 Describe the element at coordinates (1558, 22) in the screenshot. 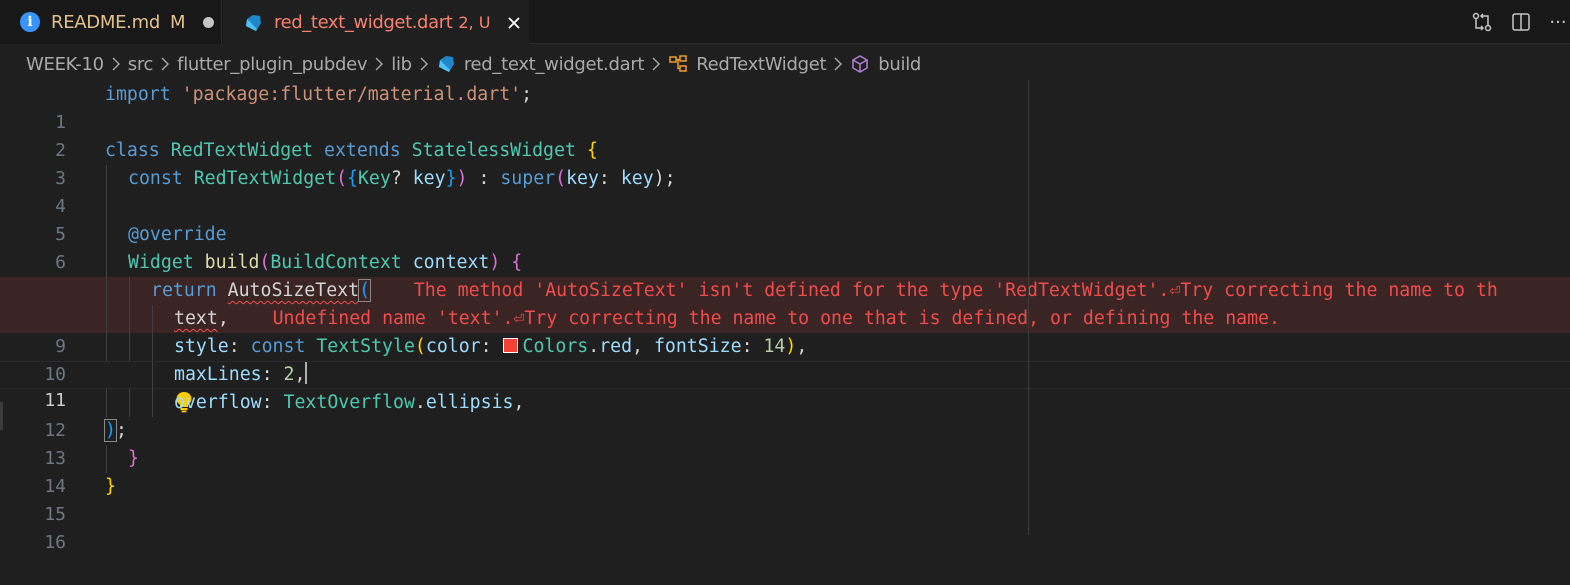

I see `more-actions-icon: ···` at that location.